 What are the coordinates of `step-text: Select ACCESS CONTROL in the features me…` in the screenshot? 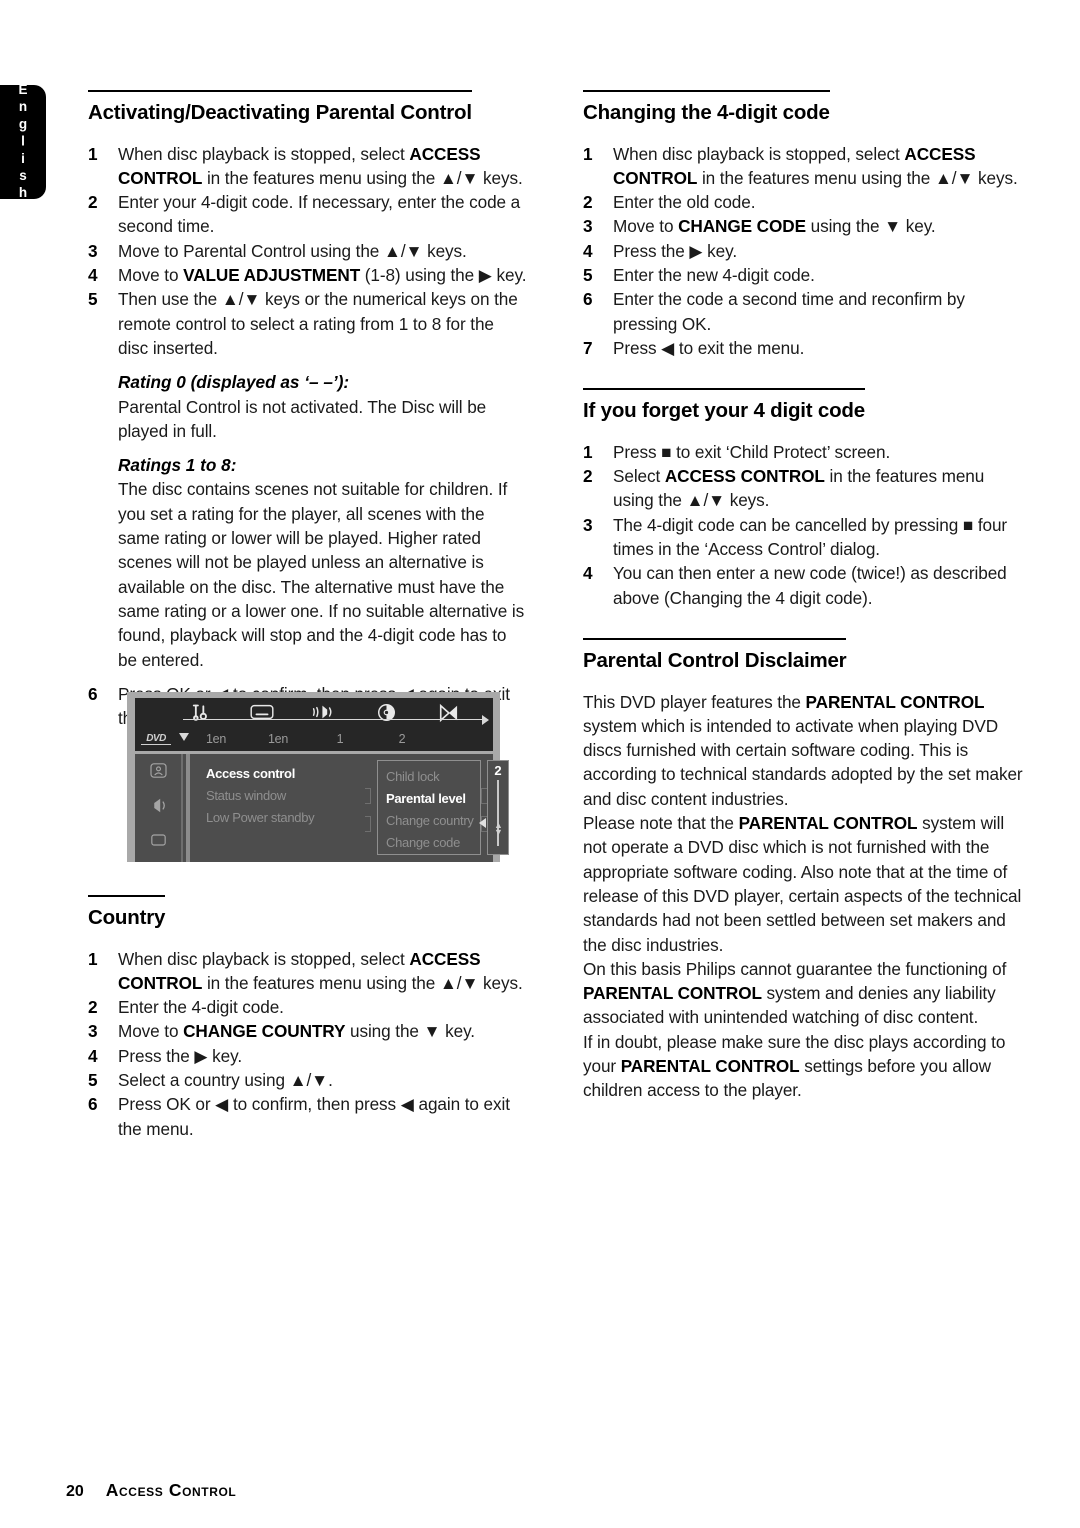 It's located at (799, 488).